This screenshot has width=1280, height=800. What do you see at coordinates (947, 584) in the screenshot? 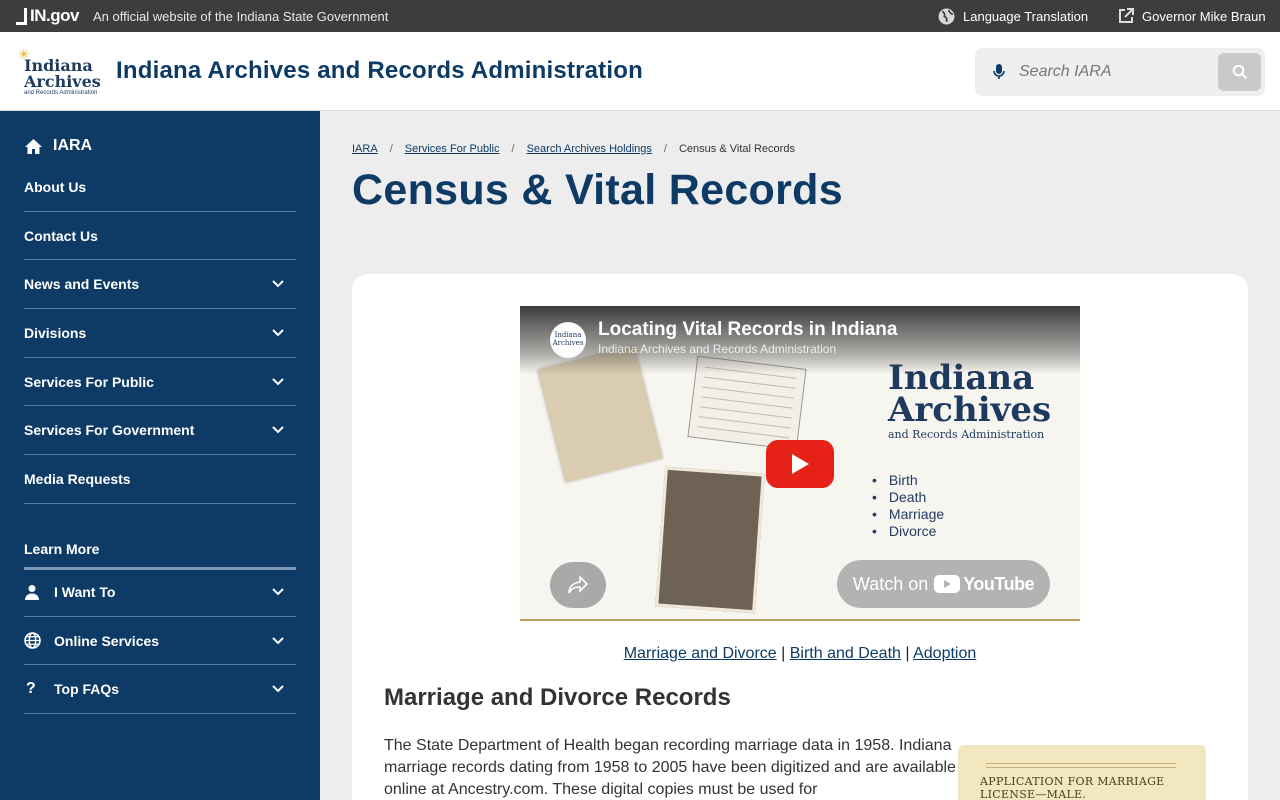
I see `youtube-logo-icon` at bounding box center [947, 584].